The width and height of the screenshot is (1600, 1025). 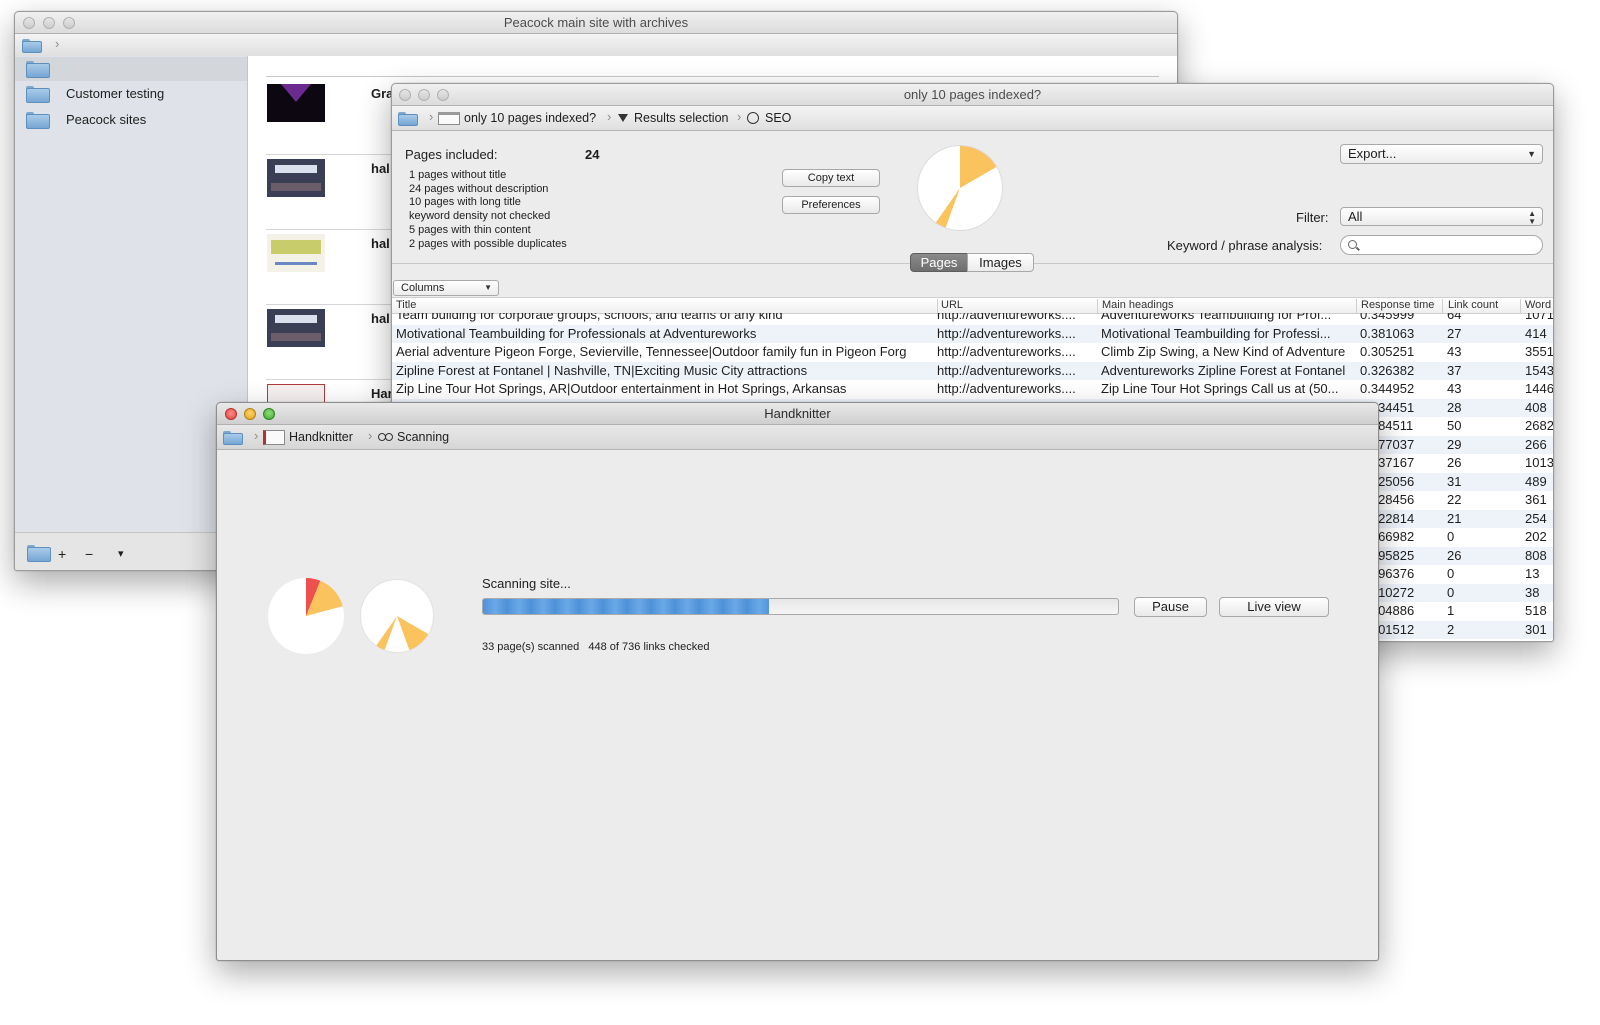 I want to click on target-icon, so click(x=753, y=117).